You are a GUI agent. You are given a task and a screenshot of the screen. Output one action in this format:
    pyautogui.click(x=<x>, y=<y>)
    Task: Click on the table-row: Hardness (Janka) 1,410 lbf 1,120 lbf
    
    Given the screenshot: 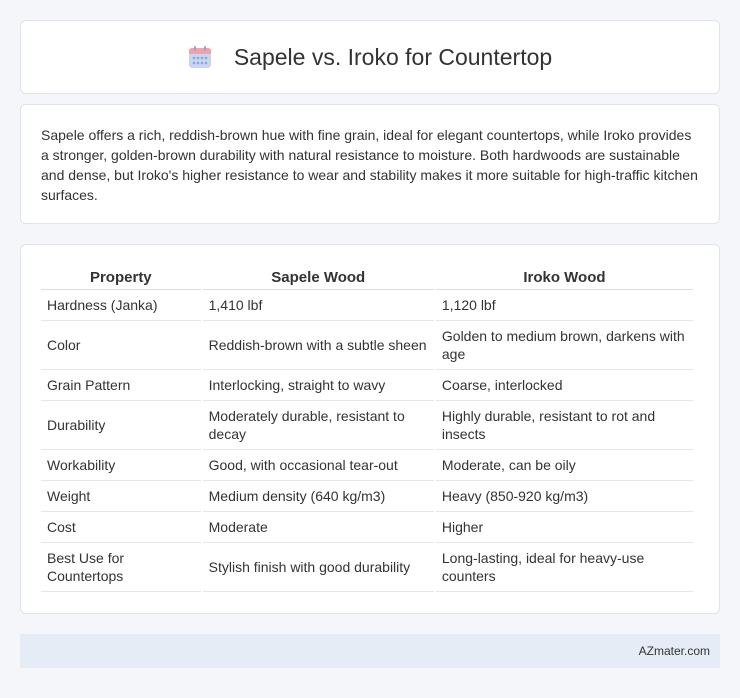 What is the action you would take?
    pyautogui.click(x=367, y=305)
    